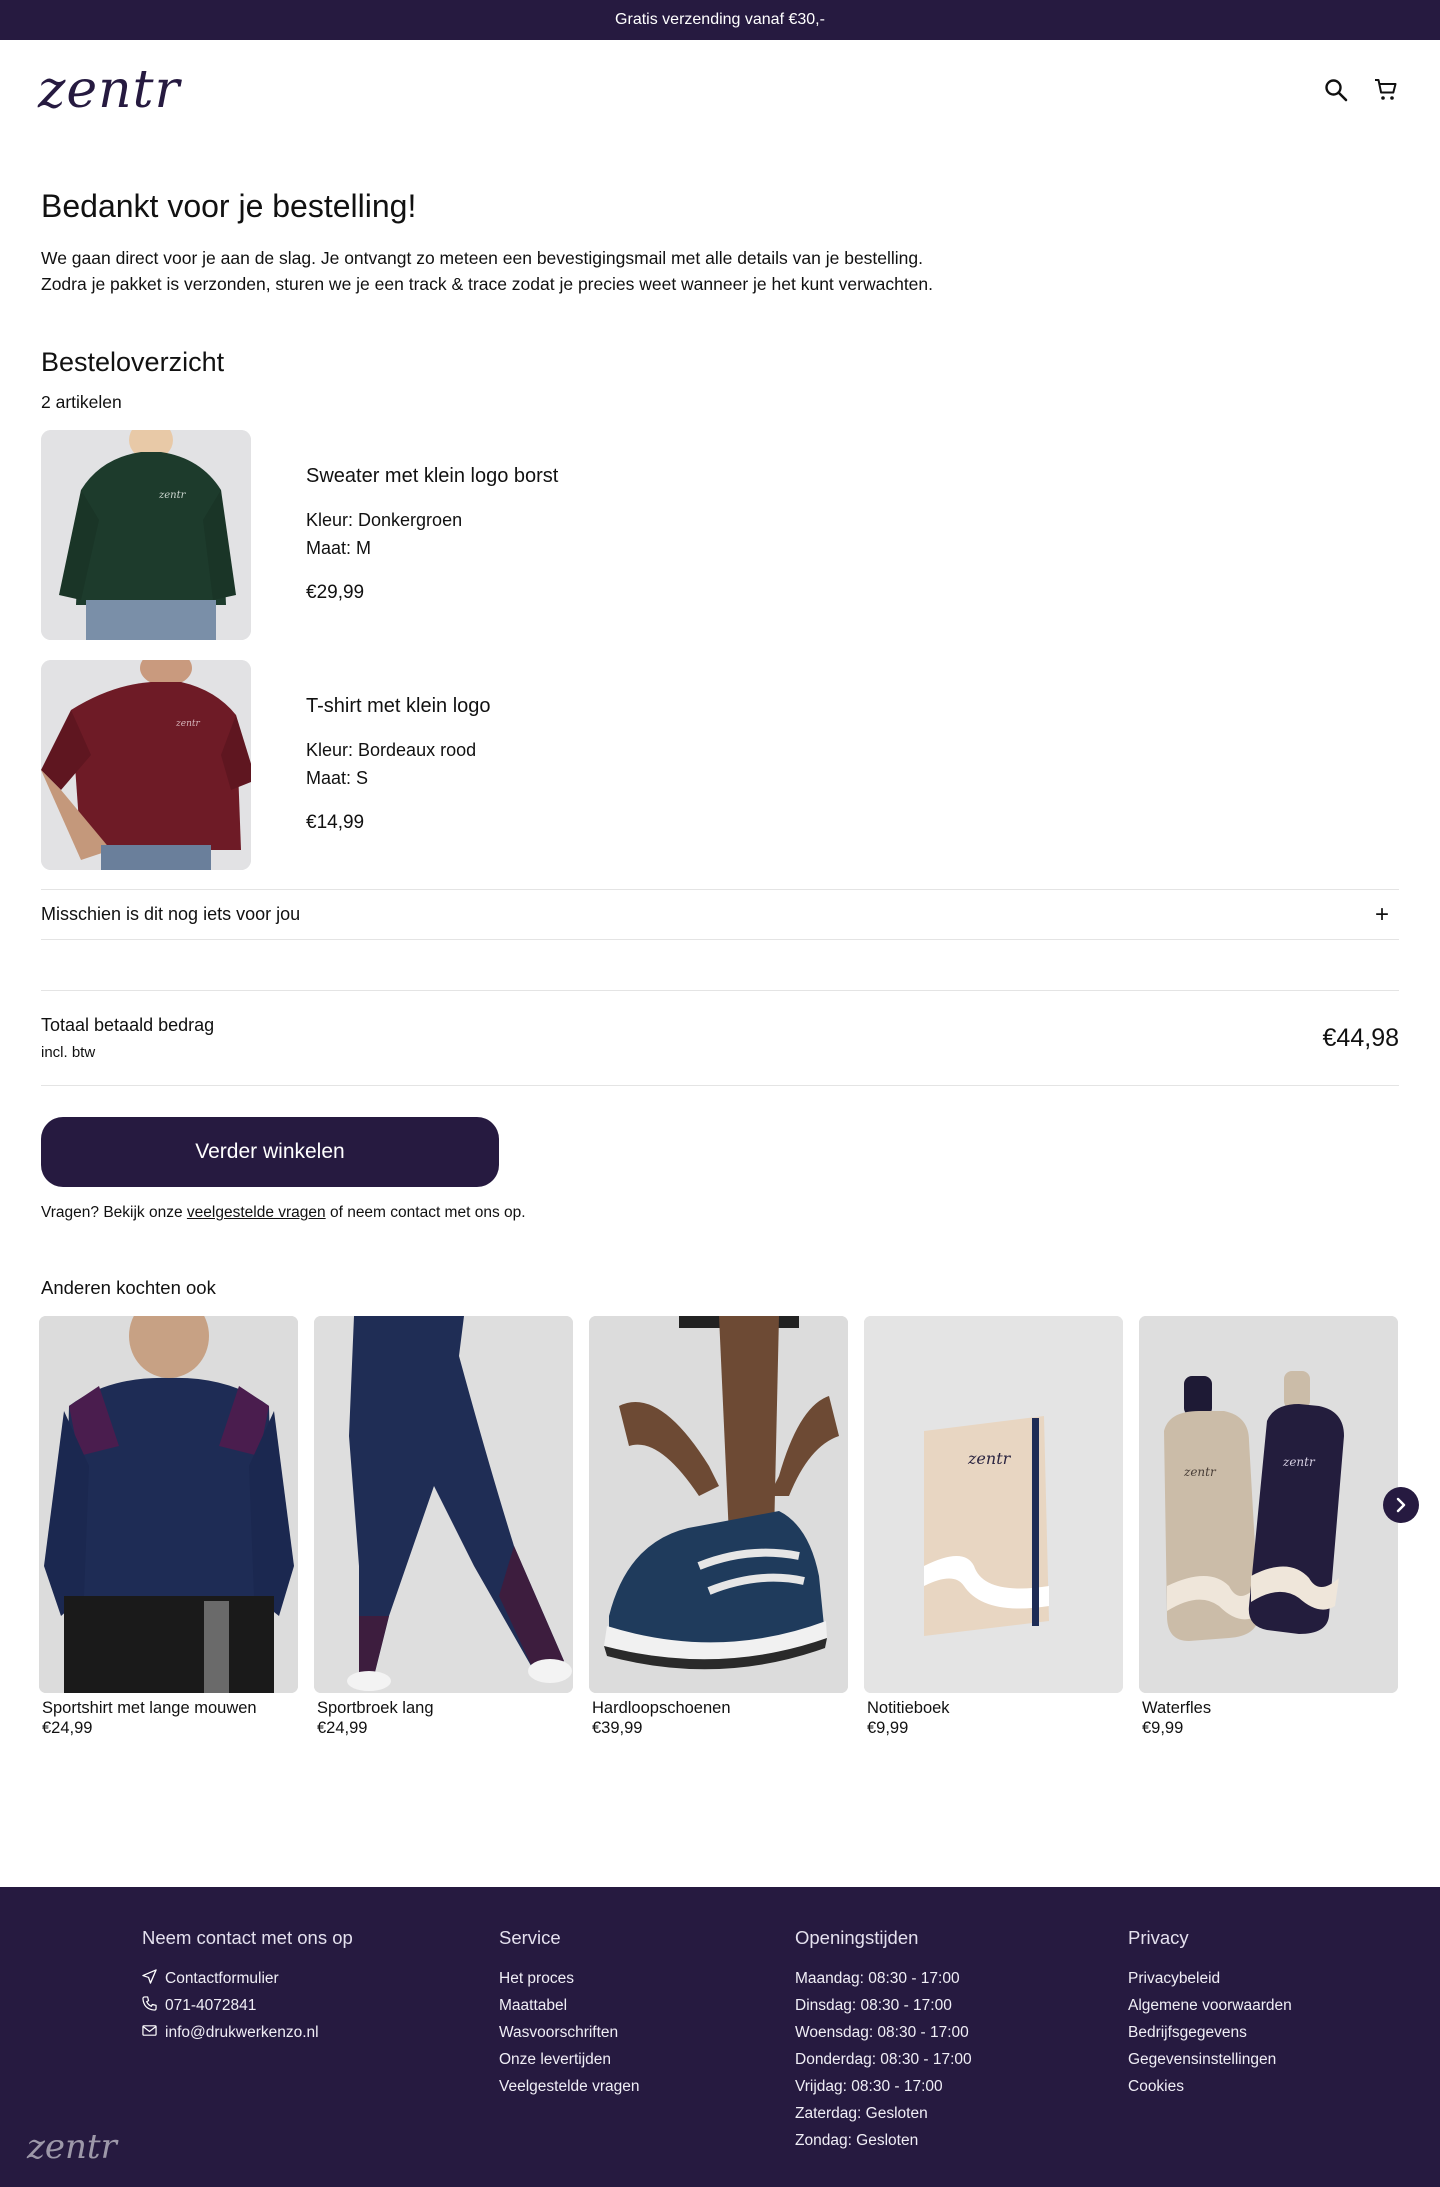 The image size is (1440, 2187). Describe the element at coordinates (171, 914) in the screenshot. I see `accordion-label: Misschien is dit nog iets voor jou` at that location.